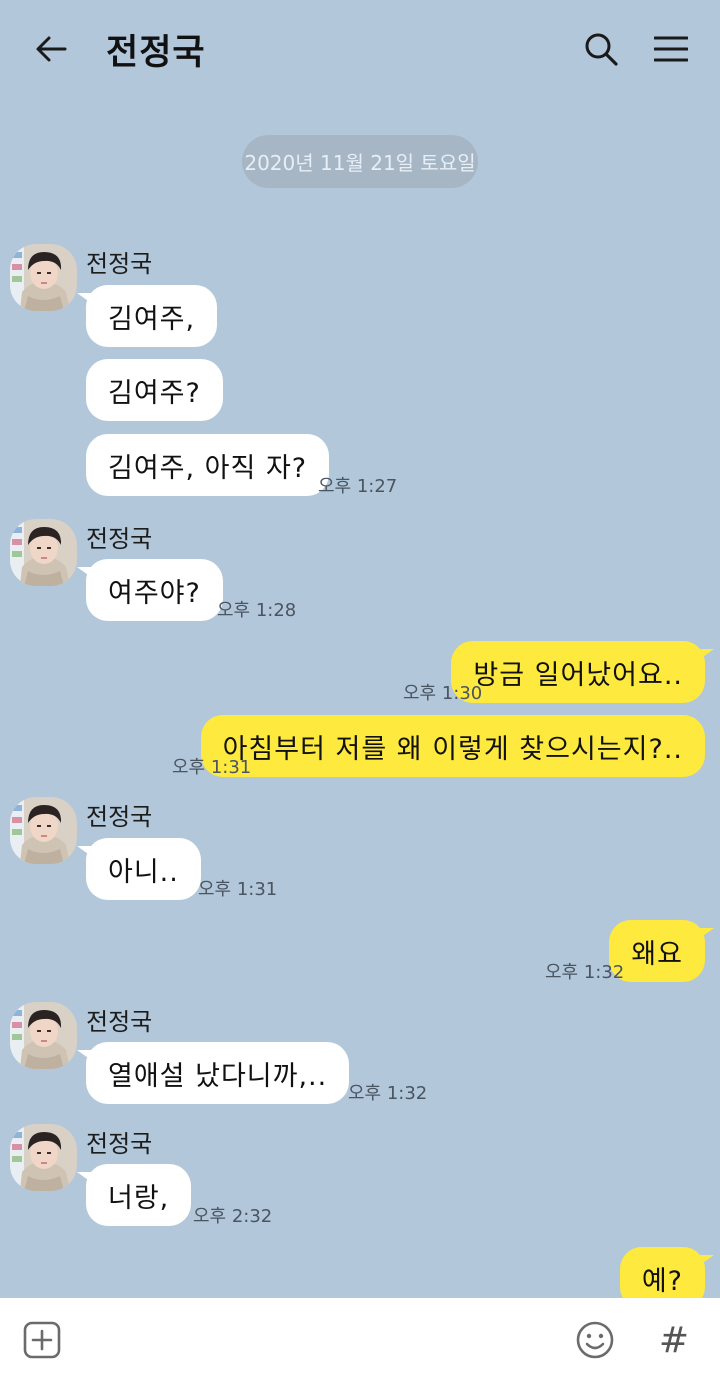 The width and height of the screenshot is (720, 1382). I want to click on message-text: 아니.., so click(143, 872).